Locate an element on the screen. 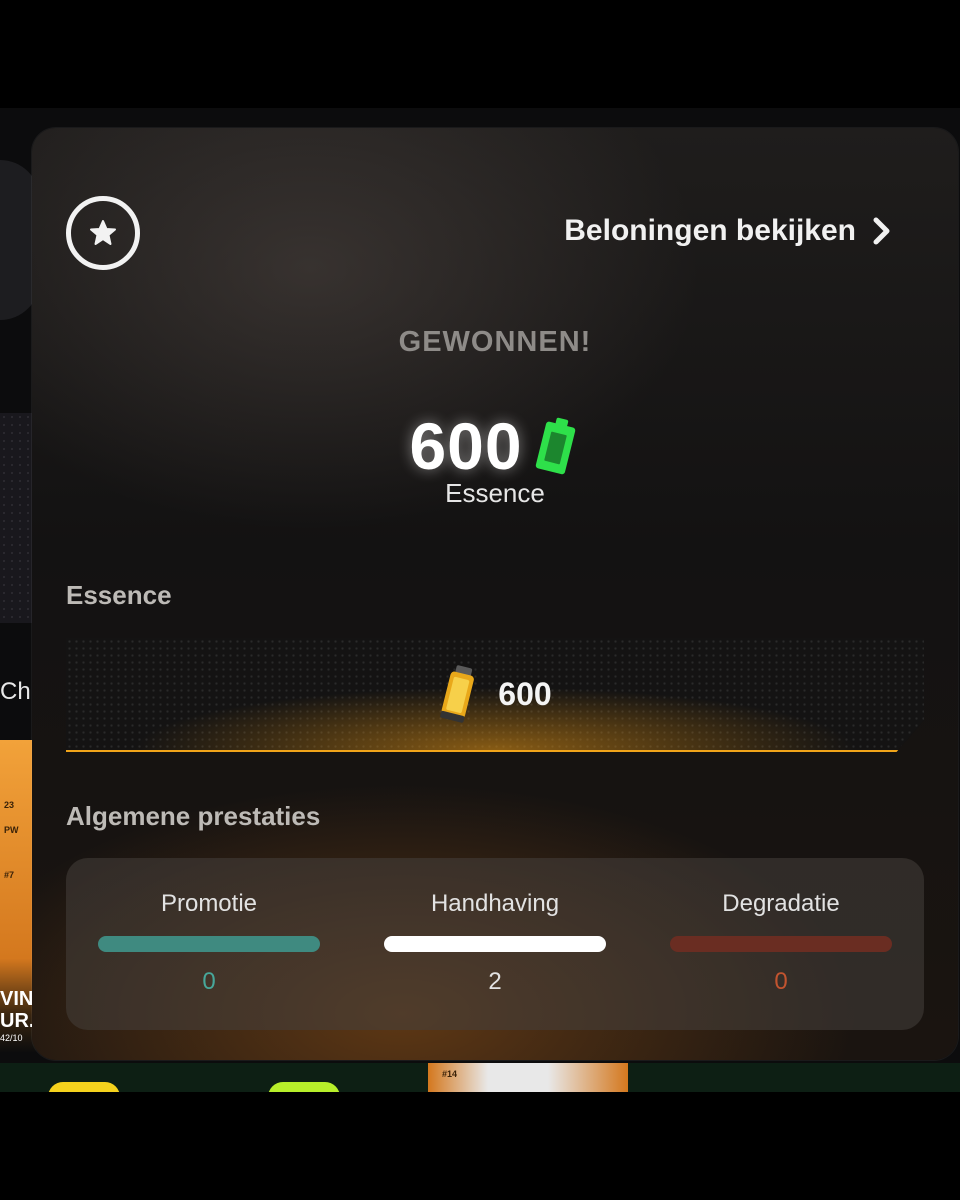 The image size is (960, 1200). view-rewards-label: Beloningen bekijken is located at coordinates (710, 230).